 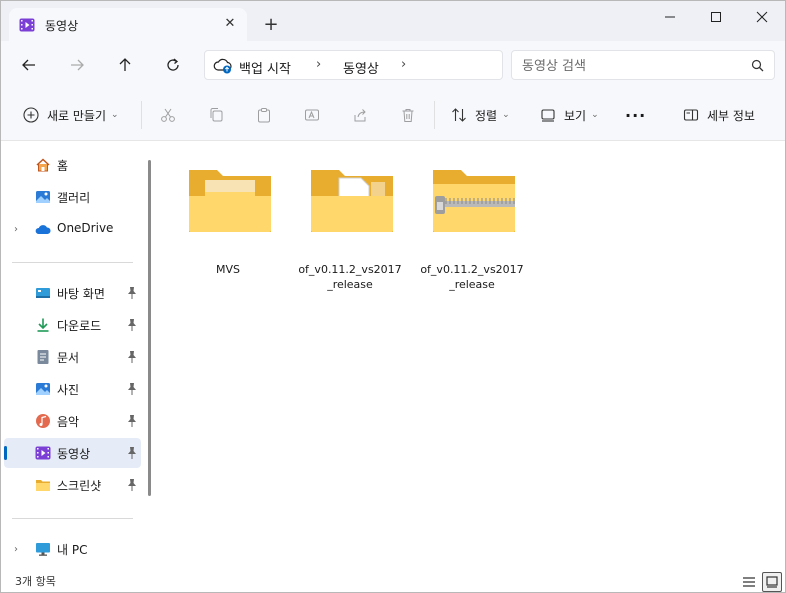 What do you see at coordinates (228, 269) in the screenshot?
I see `file-name: MVS` at bounding box center [228, 269].